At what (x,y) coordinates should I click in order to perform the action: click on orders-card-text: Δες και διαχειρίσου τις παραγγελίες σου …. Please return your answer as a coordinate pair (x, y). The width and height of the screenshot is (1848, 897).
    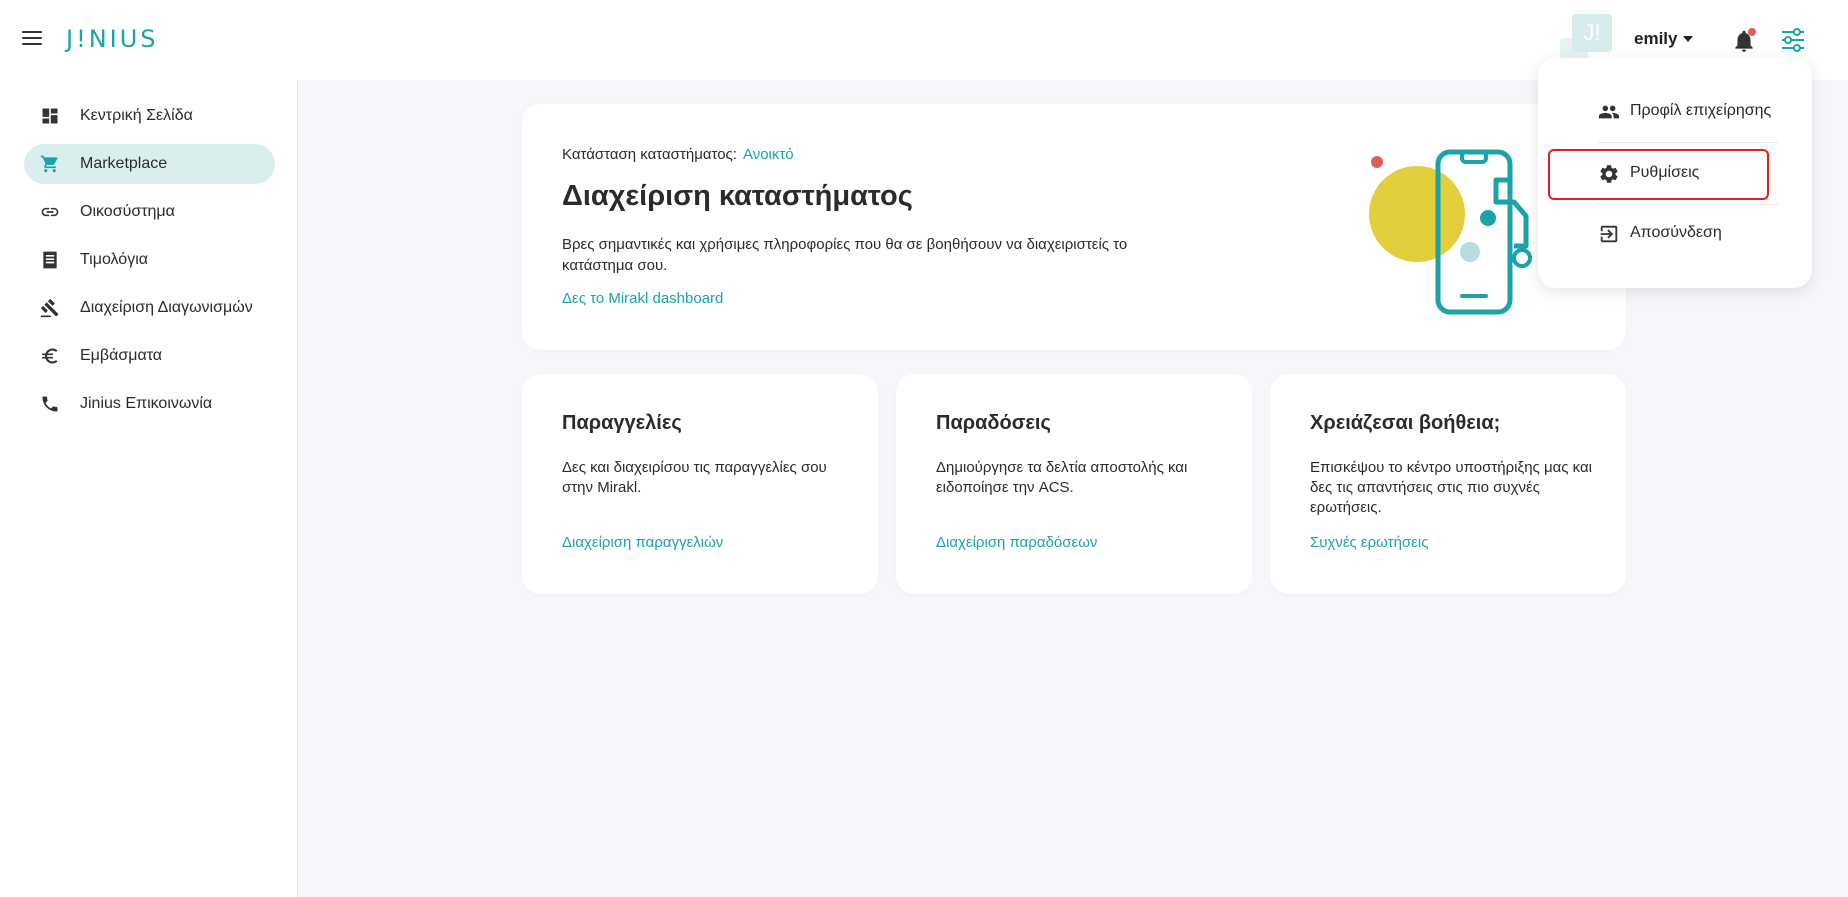
    Looking at the image, I should click on (694, 477).